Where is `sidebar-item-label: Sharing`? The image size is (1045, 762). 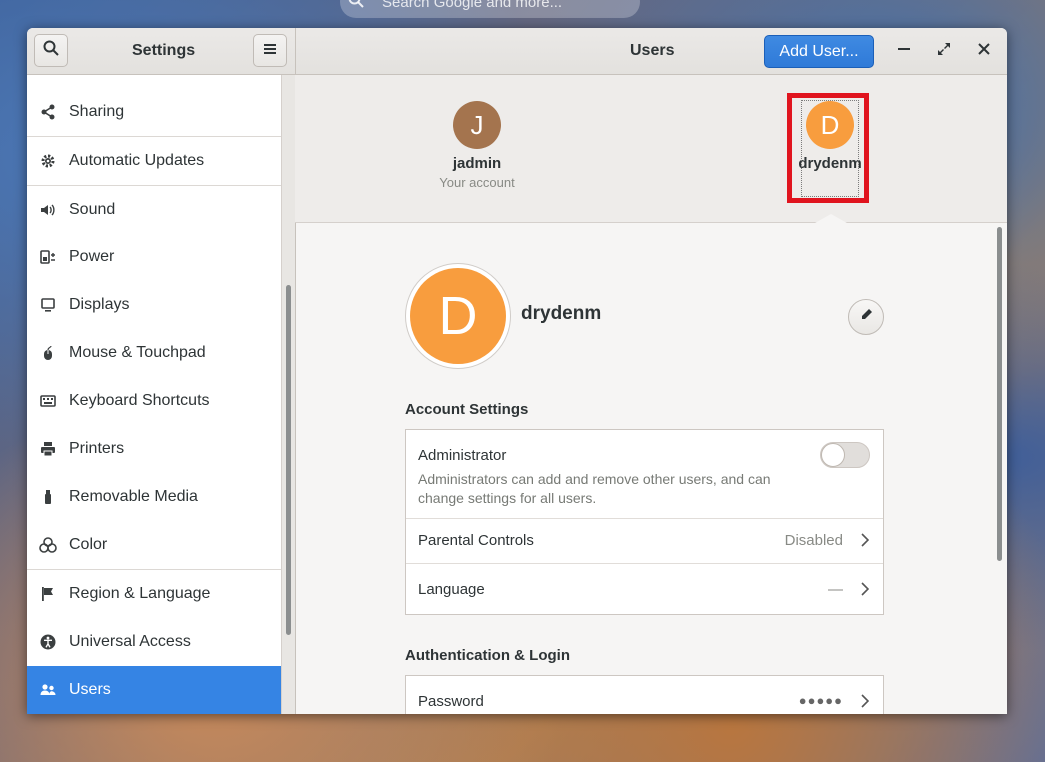
sidebar-item-label: Sharing is located at coordinates (97, 111).